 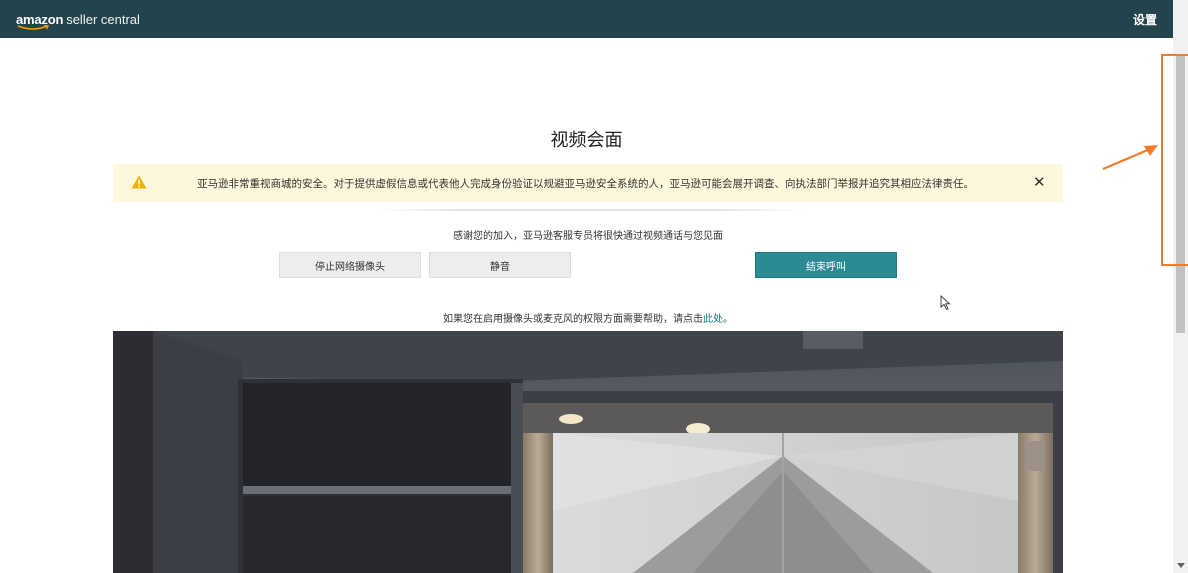 I want to click on close-icon: ✕, so click(x=1039, y=182).